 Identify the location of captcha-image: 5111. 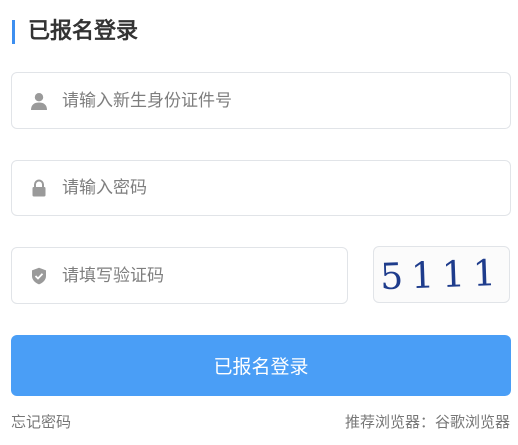
(441, 274).